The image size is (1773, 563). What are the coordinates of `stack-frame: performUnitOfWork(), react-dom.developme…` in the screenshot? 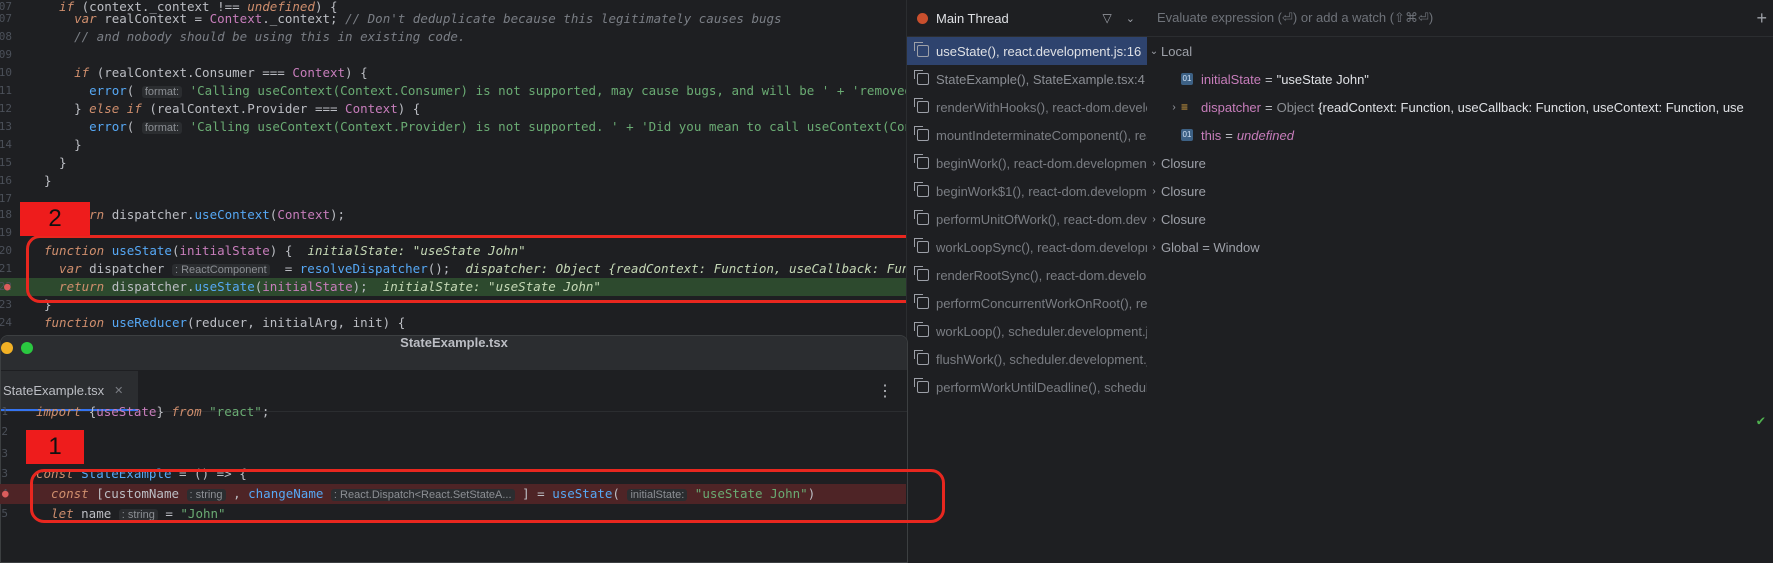 It's located at (1027, 219).